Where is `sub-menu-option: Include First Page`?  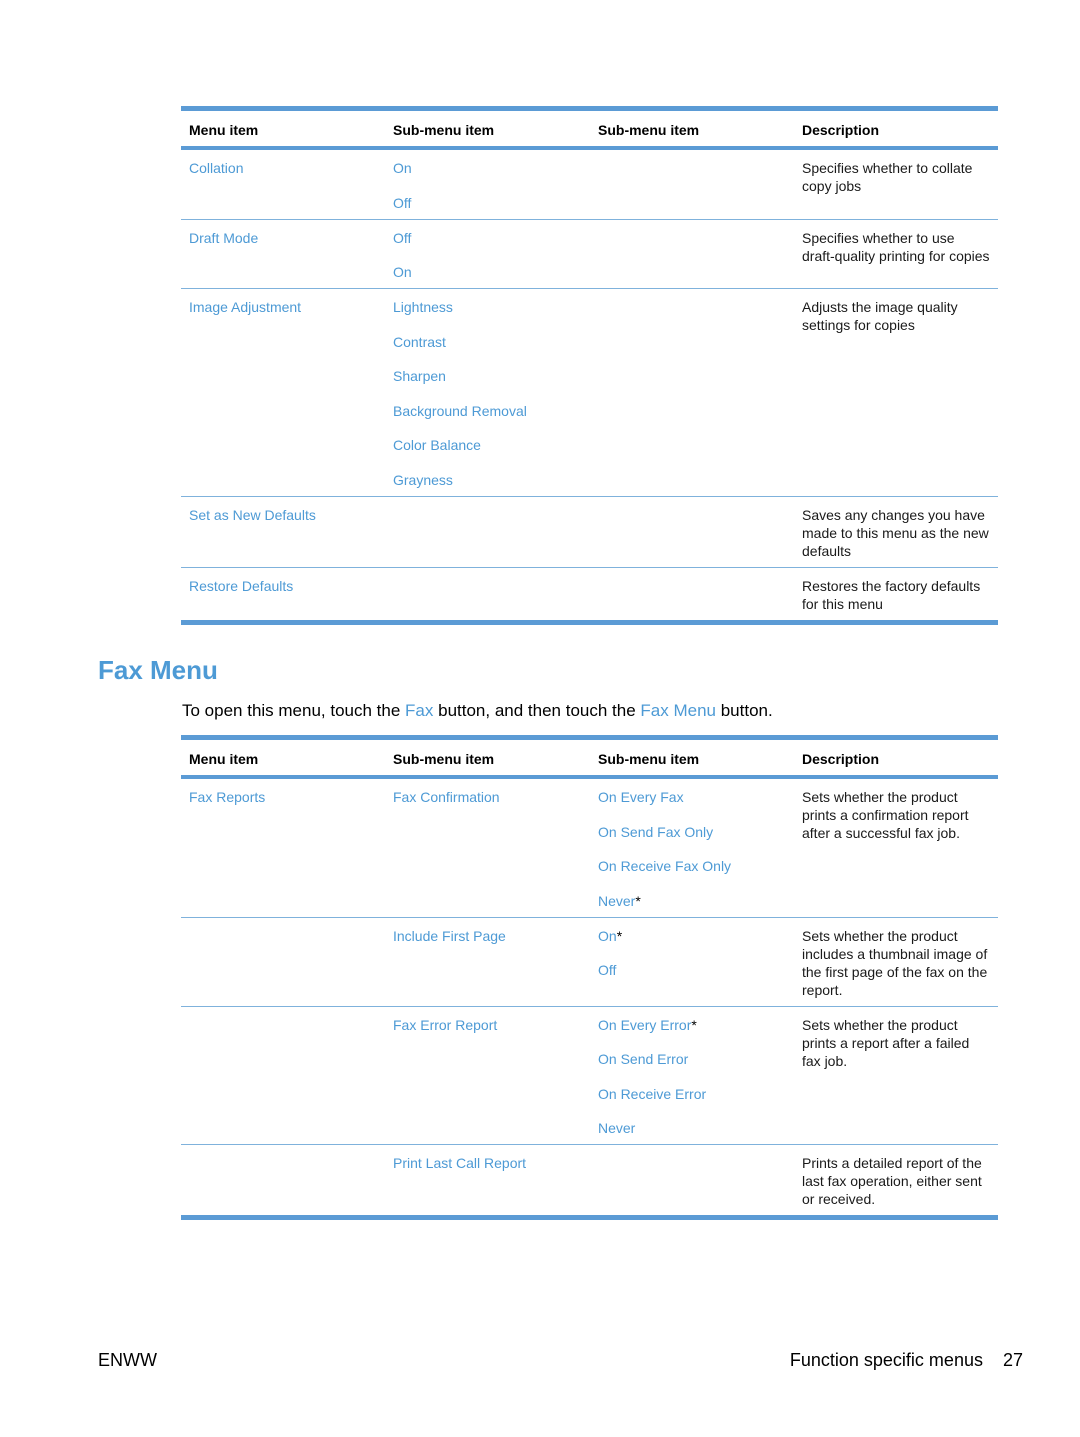 sub-menu-option: Include First Page is located at coordinates (487, 936).